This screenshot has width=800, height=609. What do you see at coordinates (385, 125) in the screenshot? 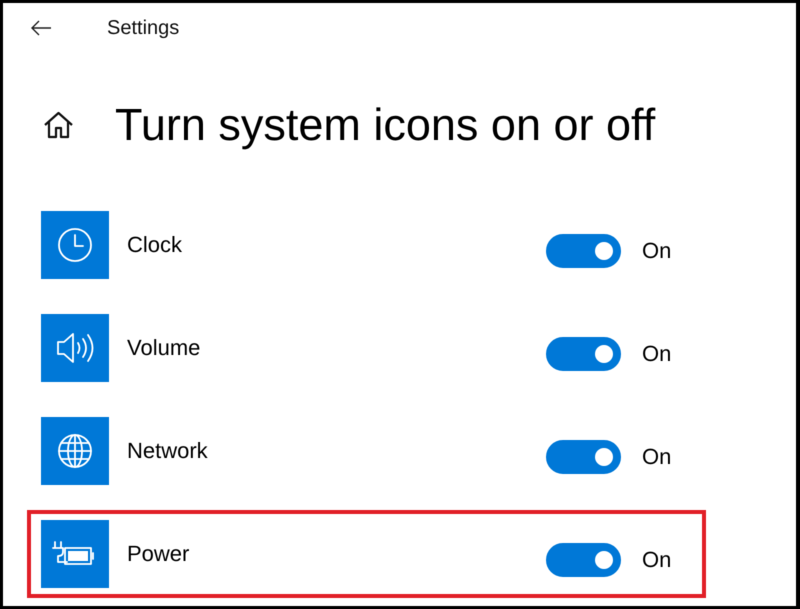
I see `page-title: Turn system icons on or off` at bounding box center [385, 125].